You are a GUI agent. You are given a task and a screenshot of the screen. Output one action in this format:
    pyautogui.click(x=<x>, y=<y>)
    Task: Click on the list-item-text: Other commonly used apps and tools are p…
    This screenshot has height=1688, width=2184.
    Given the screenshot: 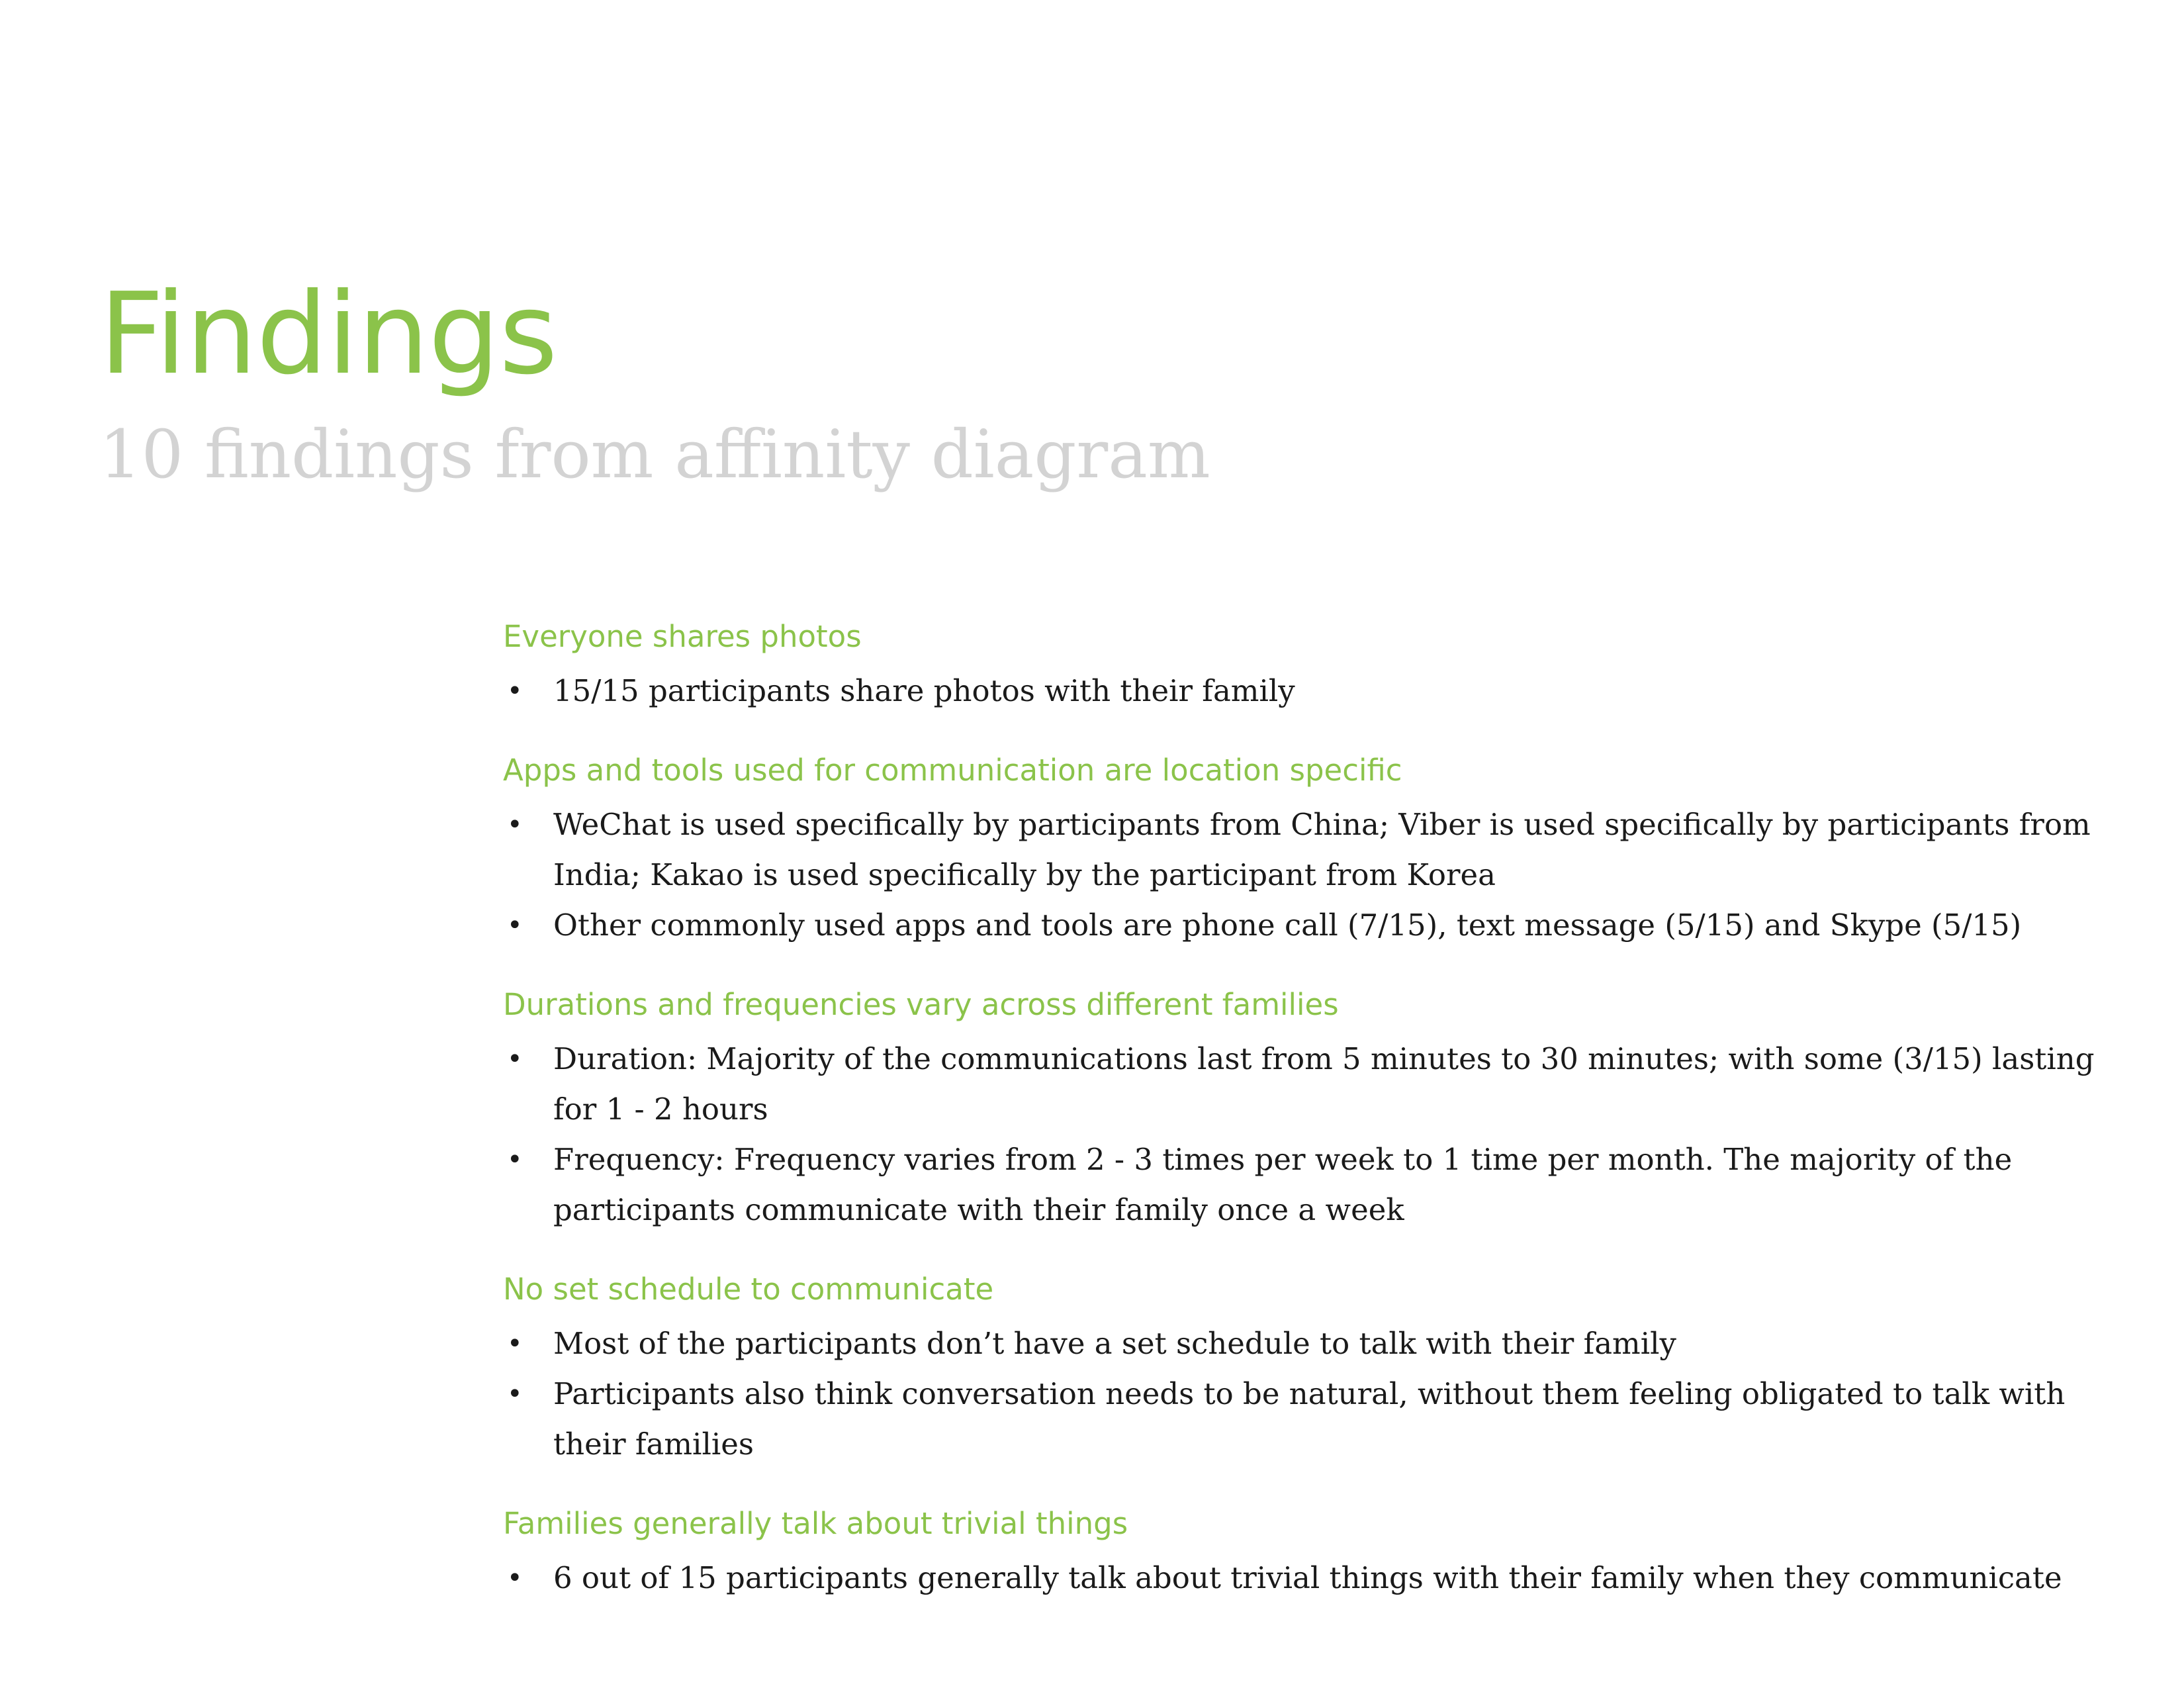 What is the action you would take?
    pyautogui.click(x=1287, y=925)
    